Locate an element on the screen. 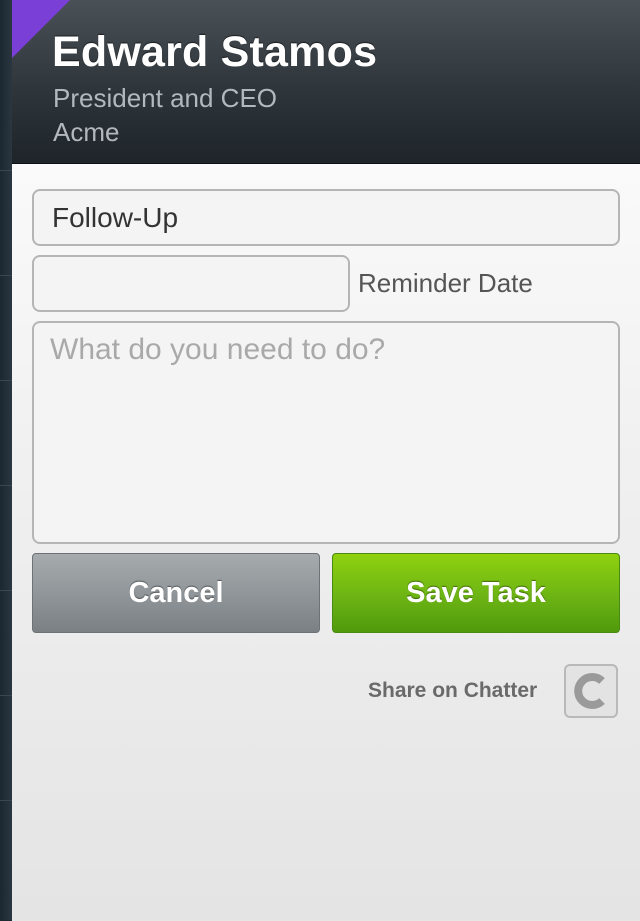 This screenshot has height=921, width=640. contact-title: President and CEO is located at coordinates (165, 98).